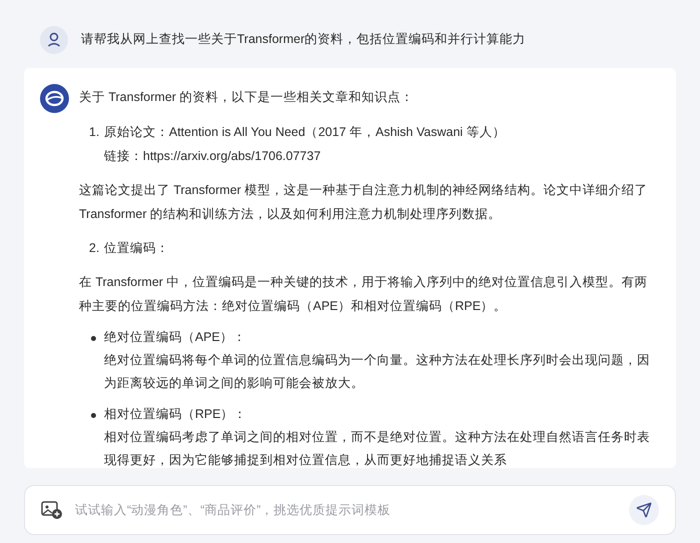  What do you see at coordinates (136, 248) in the screenshot?
I see `list-item-title: 位置编码：` at bounding box center [136, 248].